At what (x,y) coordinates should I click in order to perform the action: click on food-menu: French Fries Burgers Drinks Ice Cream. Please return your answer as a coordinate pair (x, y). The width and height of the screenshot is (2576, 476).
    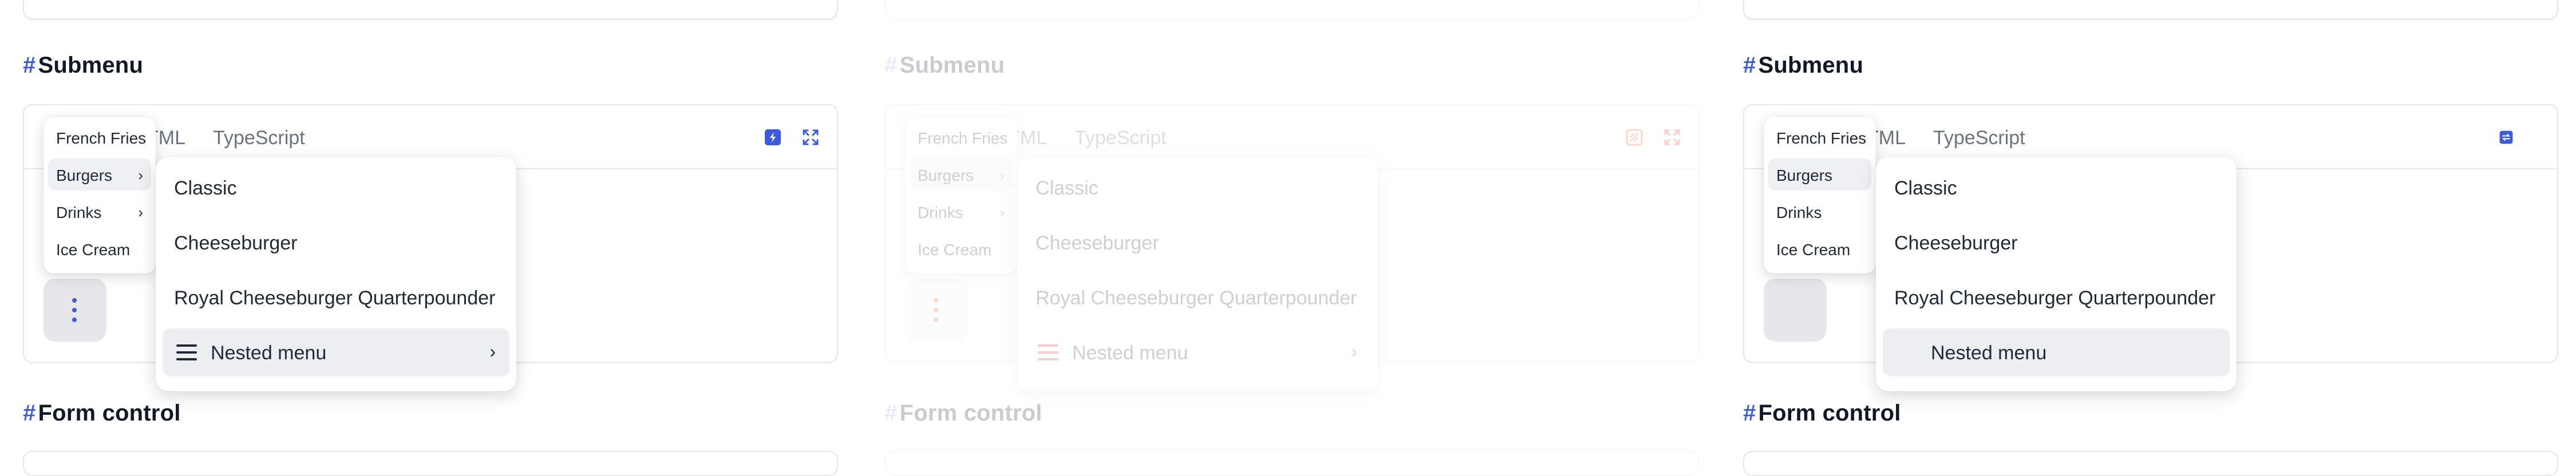
    Looking at the image, I should click on (1820, 195).